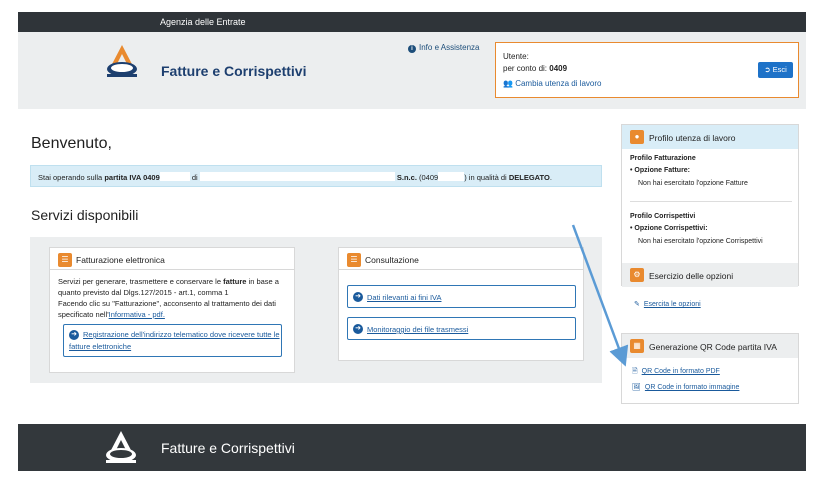 This screenshot has width=817, height=488. Describe the element at coordinates (121, 447) in the screenshot. I see `agency-logo-icon` at that location.